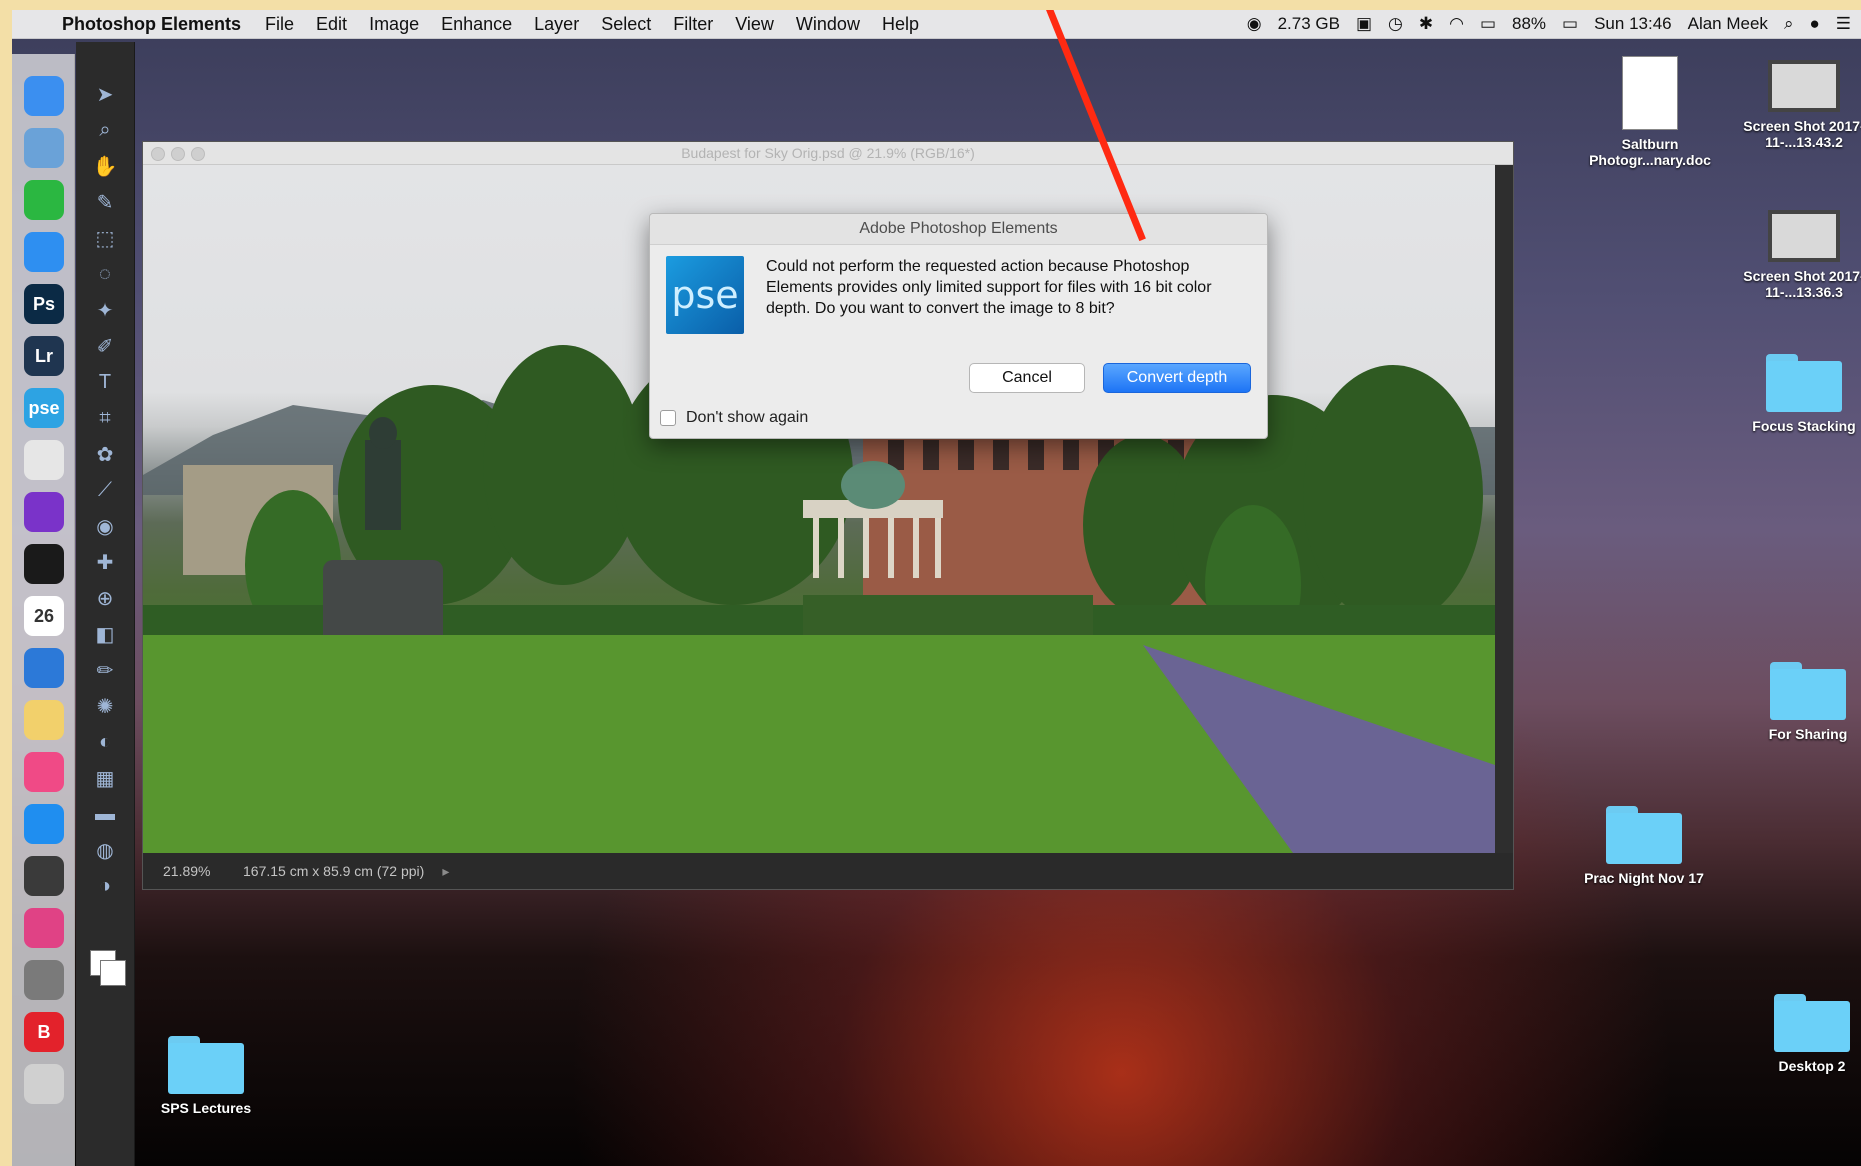 The height and width of the screenshot is (1166, 1861). I want to click on trash-icon, so click(44, 1084).